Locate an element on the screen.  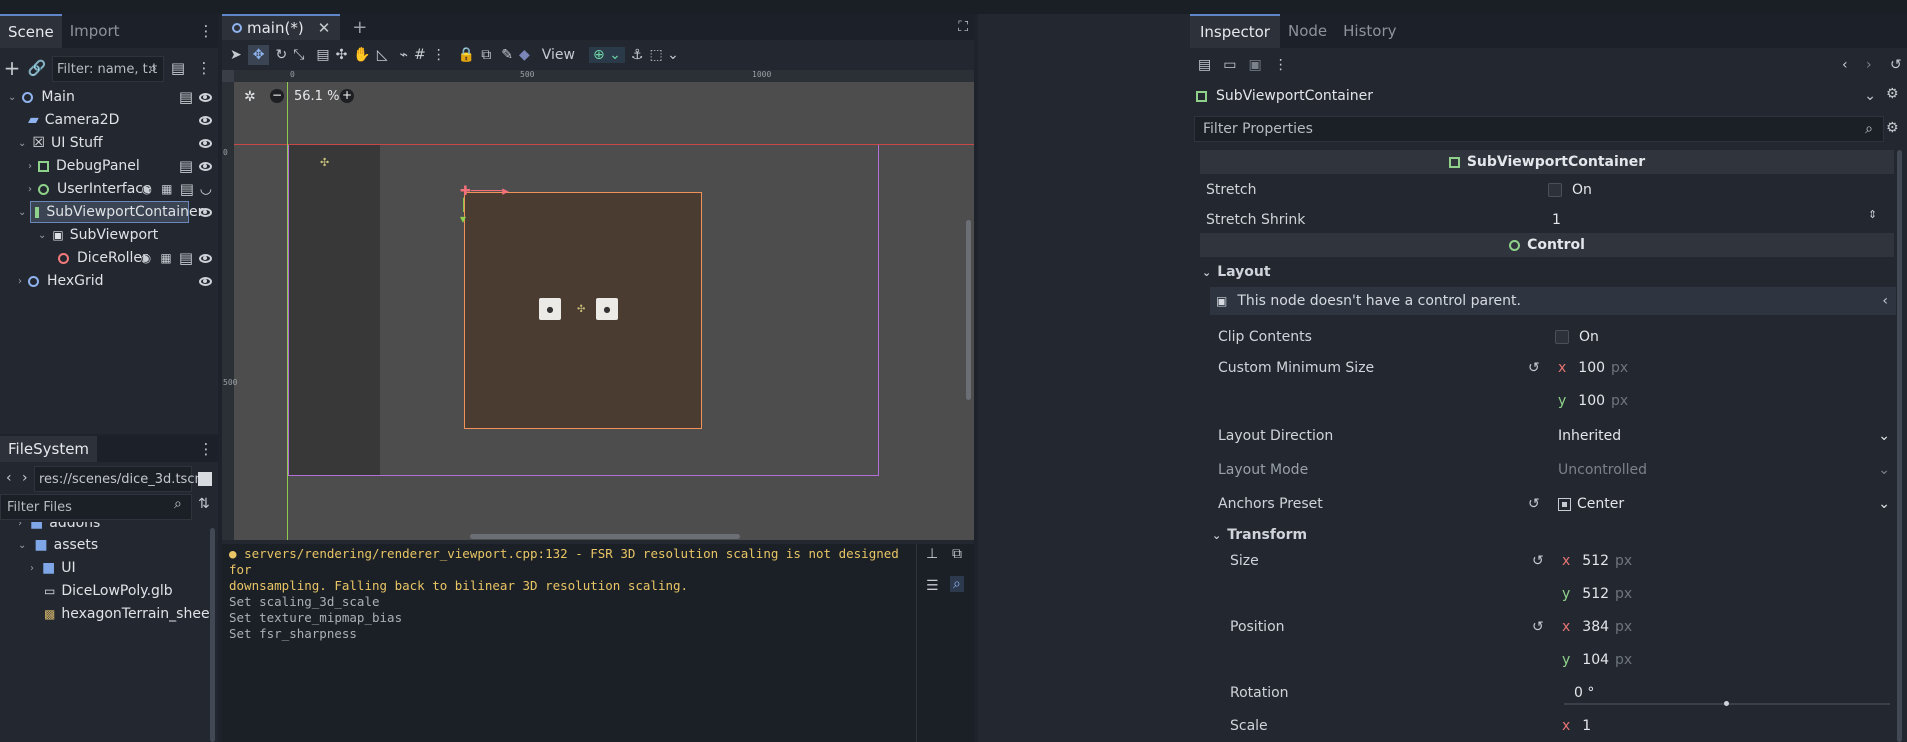
size-y: y 512 px is located at coordinates (1597, 594).